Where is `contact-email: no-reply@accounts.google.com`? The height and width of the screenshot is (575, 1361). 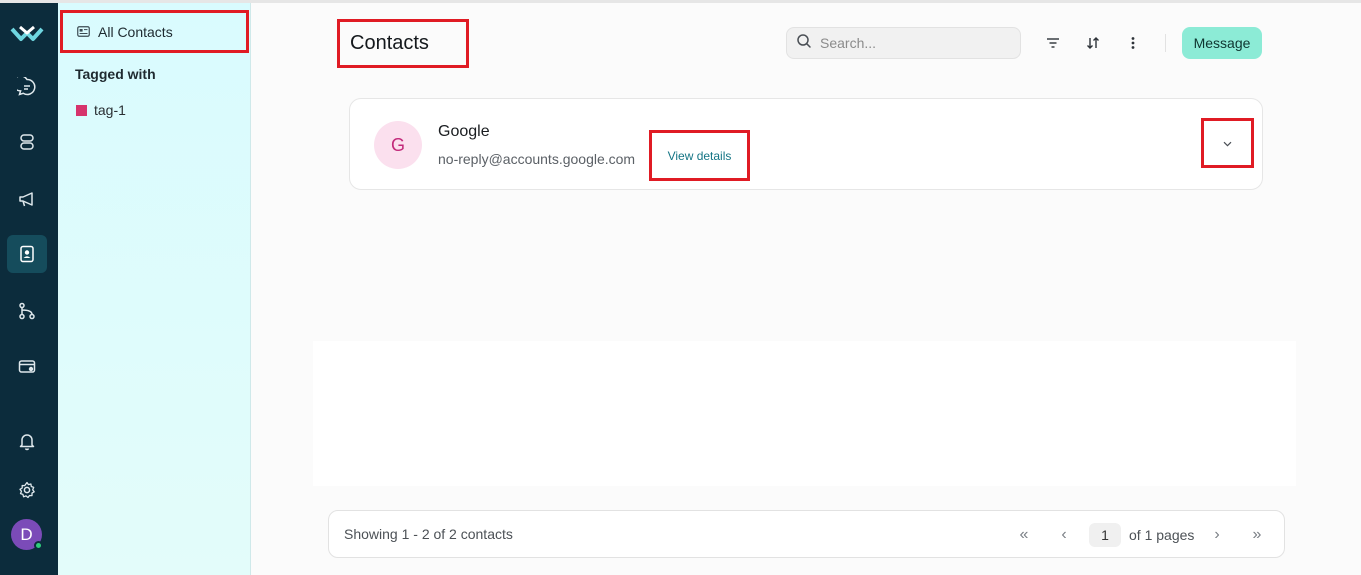
contact-email: no-reply@accounts.google.com is located at coordinates (537, 159).